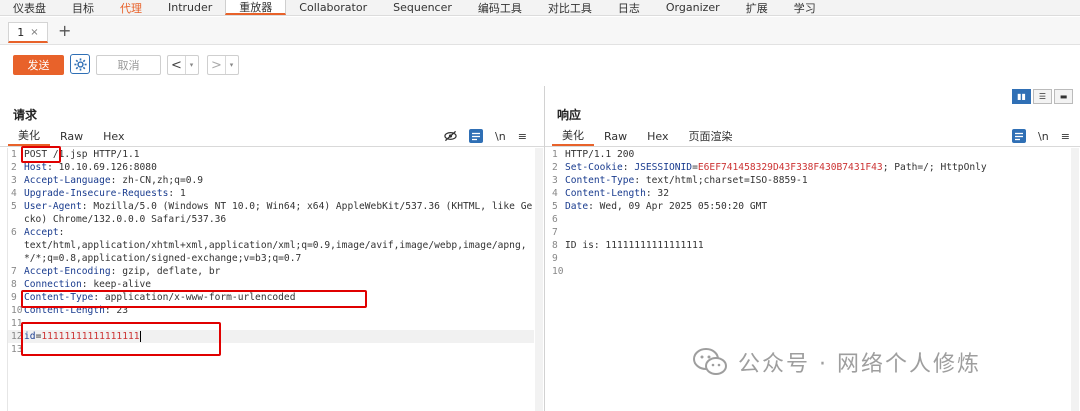  I want to click on response-scrollbar, so click(1075, 279).